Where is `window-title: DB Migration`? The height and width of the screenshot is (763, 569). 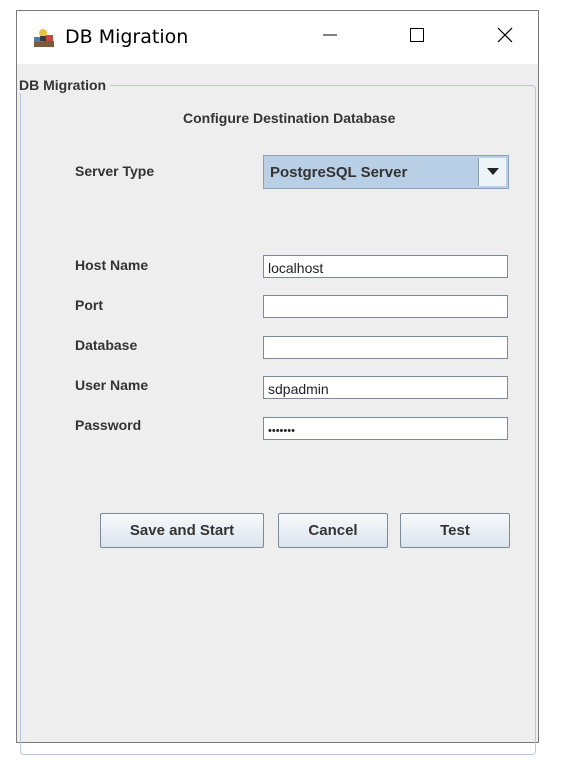 window-title: DB Migration is located at coordinates (127, 37).